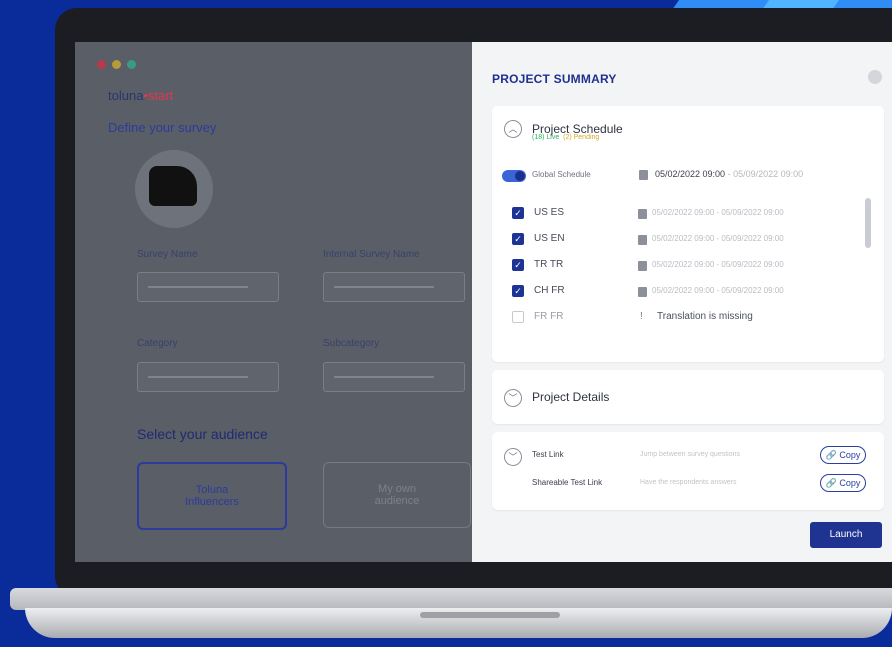 This screenshot has height=647, width=892. Describe the element at coordinates (554, 79) in the screenshot. I see `panel-title: PROJECT SUMMARY` at that location.